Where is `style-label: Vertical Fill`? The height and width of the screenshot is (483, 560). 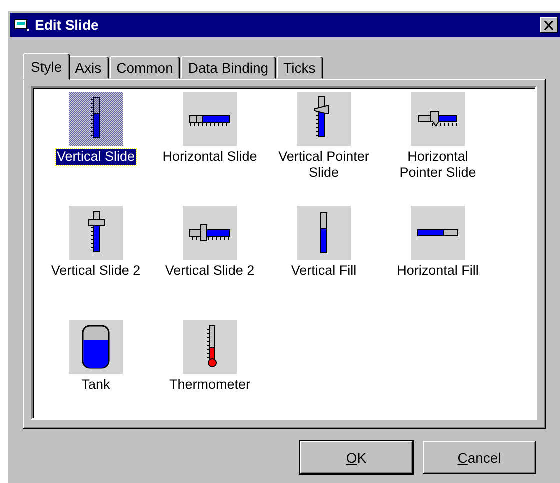
style-label: Vertical Fill is located at coordinates (324, 271).